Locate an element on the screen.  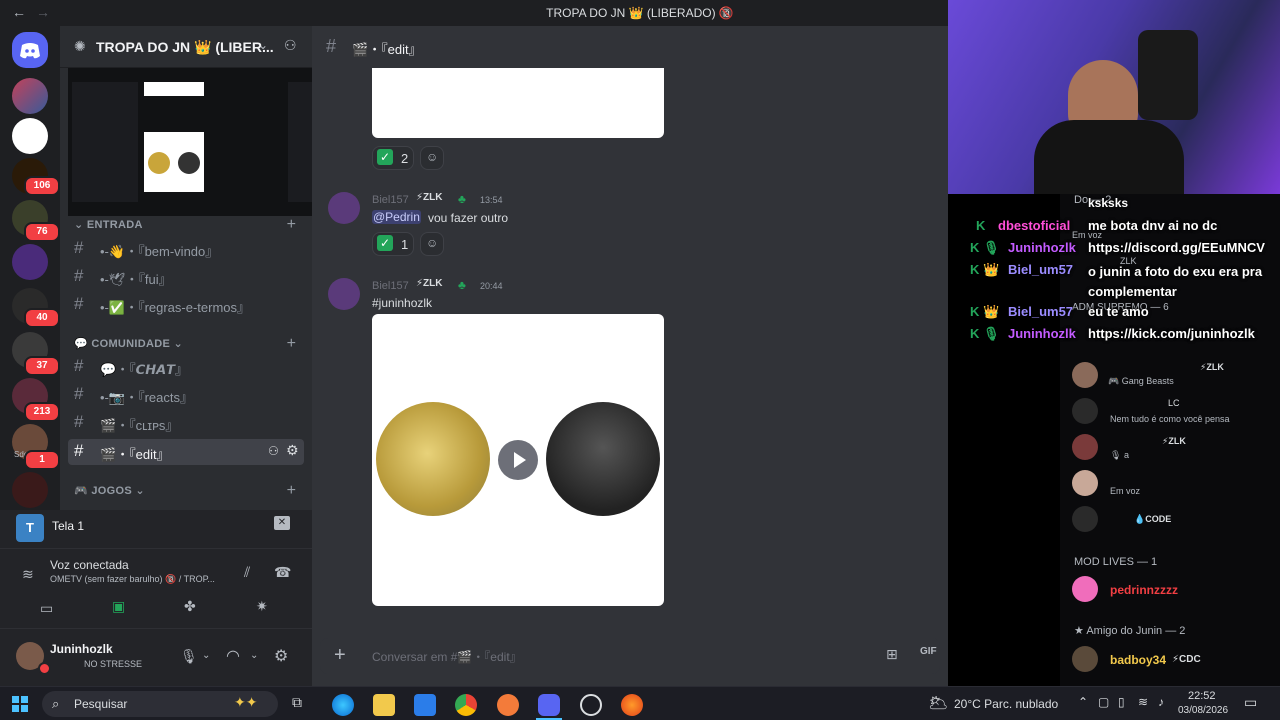
clock-time: 22:52 is located at coordinates (1202, 696).